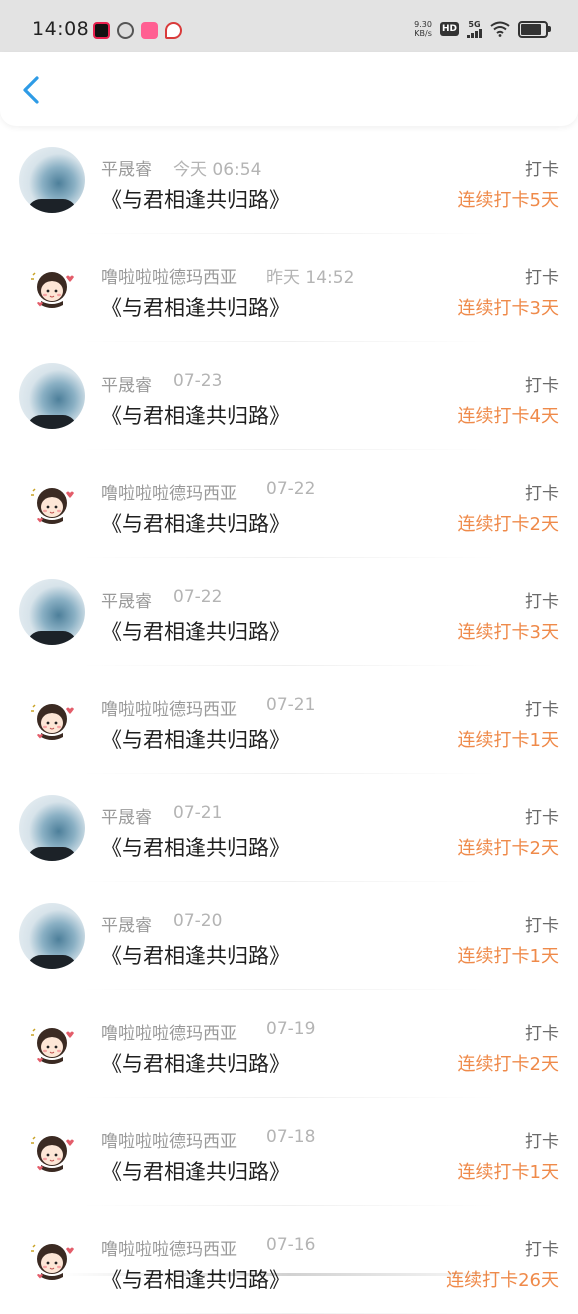 This screenshot has width=578, height=1314. What do you see at coordinates (289, 612) in the screenshot?
I see `list-item: 平晟睿 07-22 《与君相逢共归路》 打卡连续打卡3天` at bounding box center [289, 612].